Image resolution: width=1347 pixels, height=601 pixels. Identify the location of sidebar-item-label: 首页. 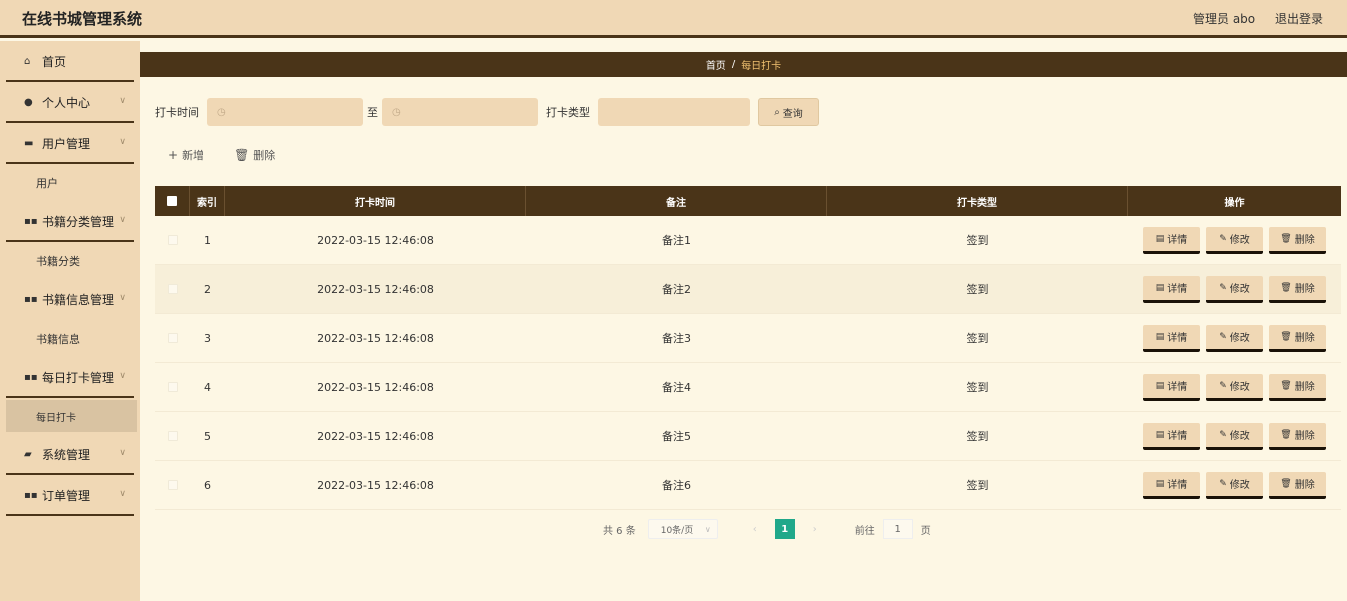
(54, 62).